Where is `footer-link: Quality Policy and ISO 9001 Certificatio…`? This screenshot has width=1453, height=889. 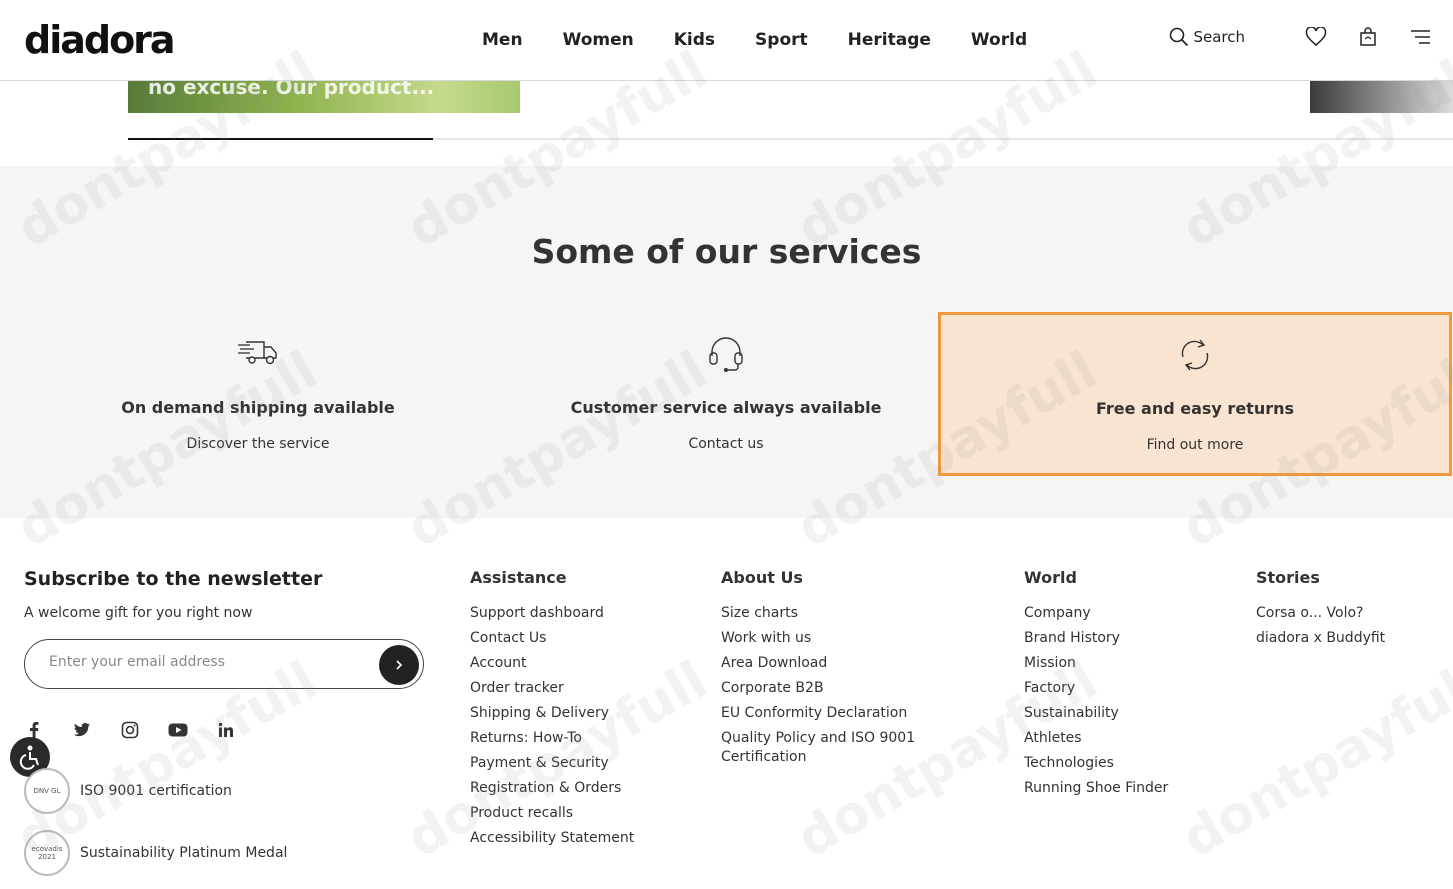
footer-link: Quality Policy and ISO 9001 Certificatio… is located at coordinates (826, 748).